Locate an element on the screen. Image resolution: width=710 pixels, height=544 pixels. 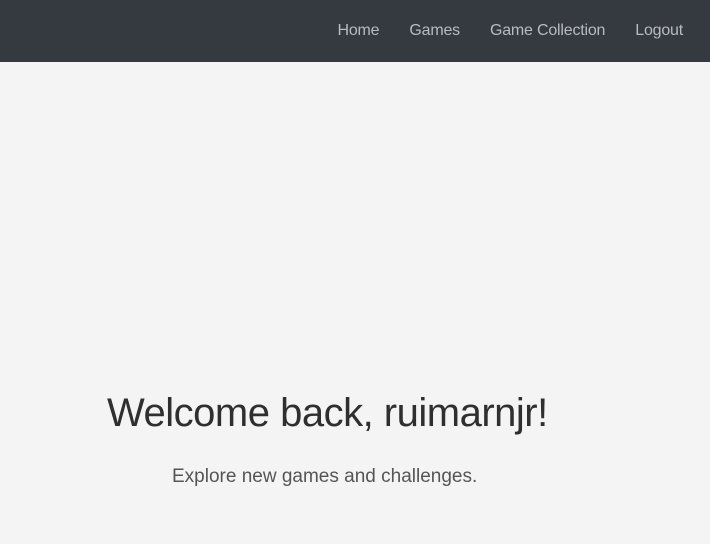
top-navbar: Home Games Game Collection Logout is located at coordinates (355, 31).